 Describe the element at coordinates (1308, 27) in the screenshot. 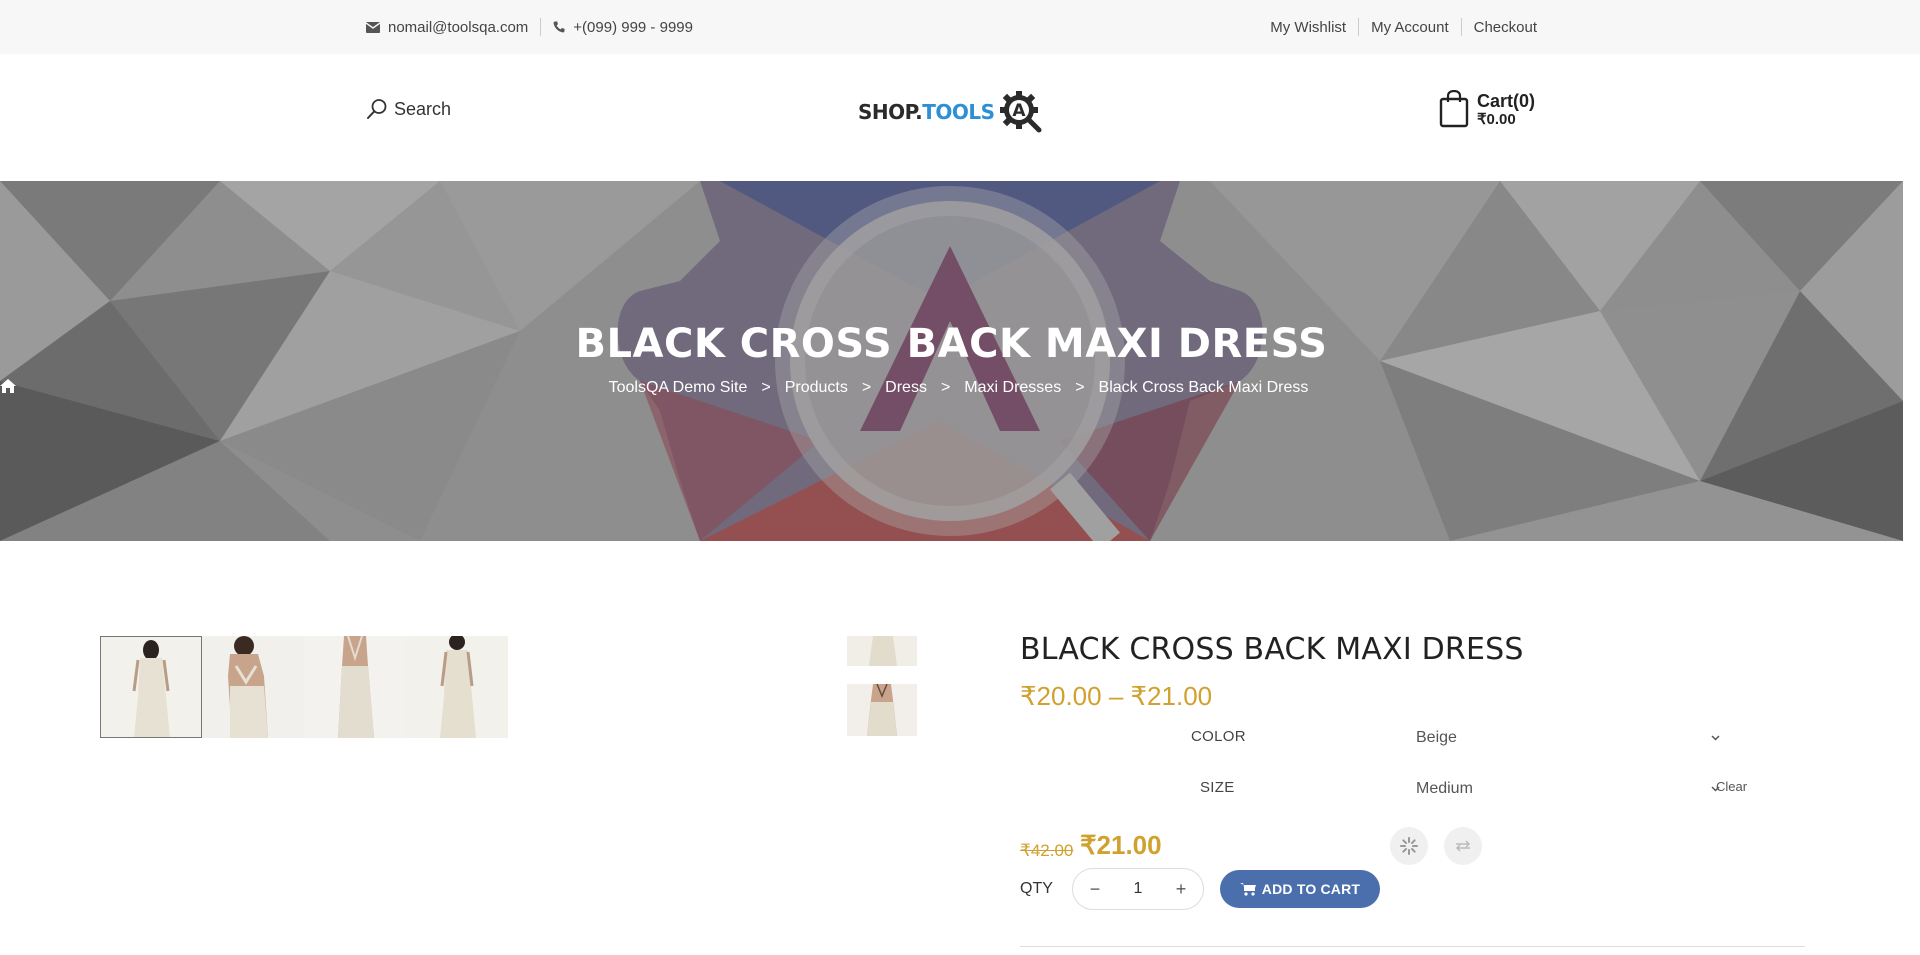

I see `my-wishlist-link: My Wishlist` at that location.